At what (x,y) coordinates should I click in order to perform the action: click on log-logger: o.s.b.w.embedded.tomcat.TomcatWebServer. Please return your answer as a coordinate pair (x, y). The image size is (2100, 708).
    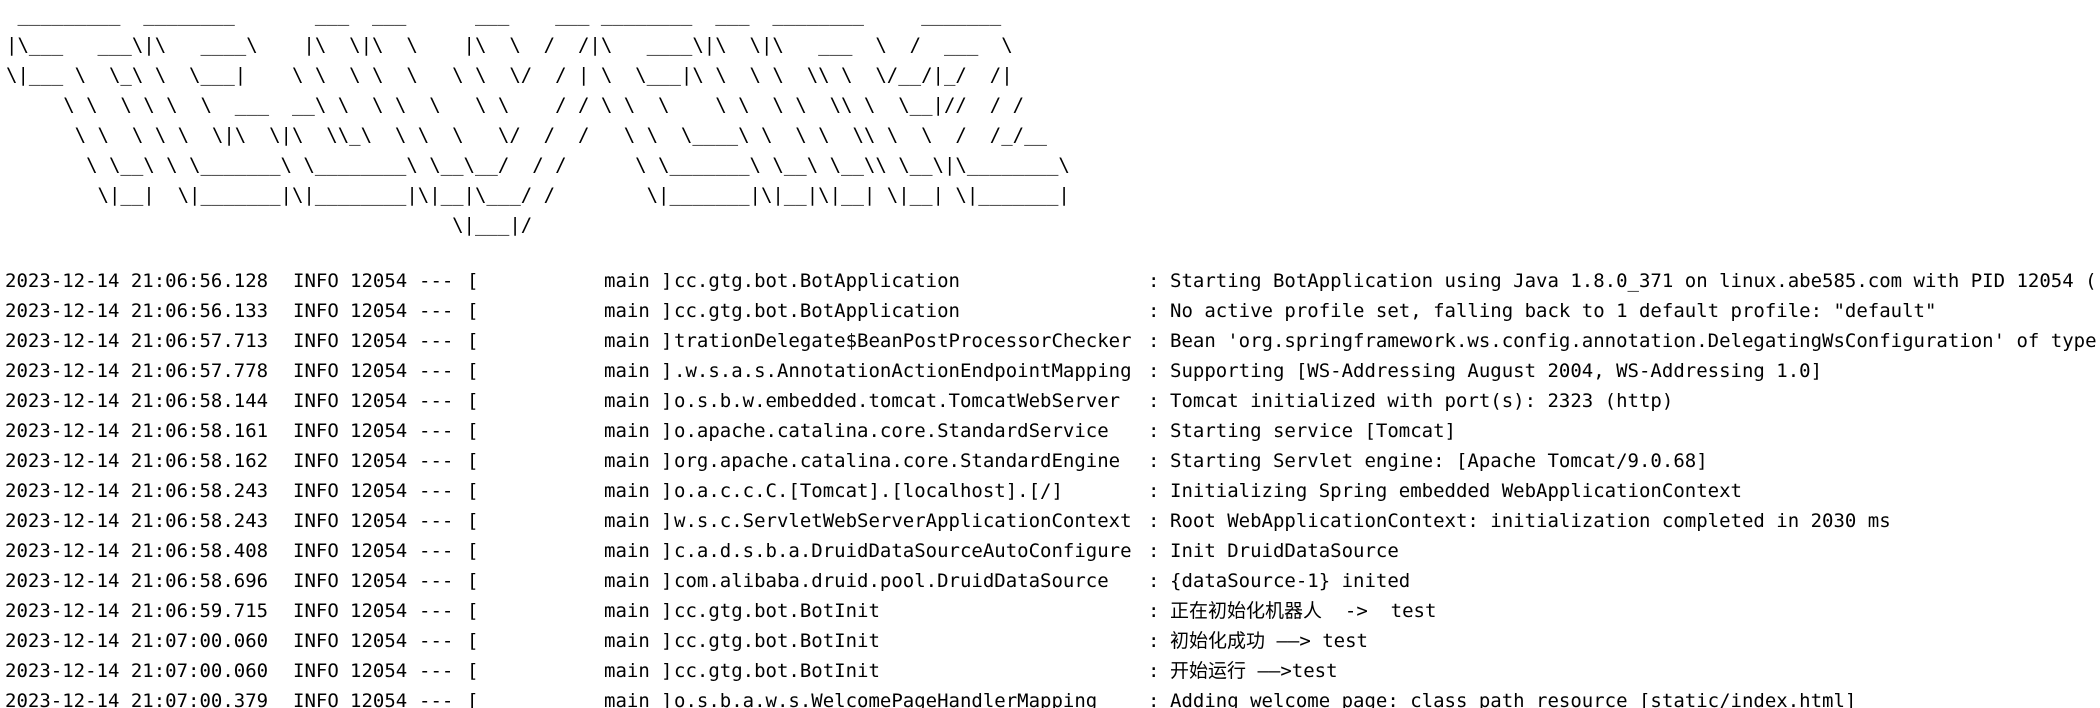
    Looking at the image, I should click on (897, 401).